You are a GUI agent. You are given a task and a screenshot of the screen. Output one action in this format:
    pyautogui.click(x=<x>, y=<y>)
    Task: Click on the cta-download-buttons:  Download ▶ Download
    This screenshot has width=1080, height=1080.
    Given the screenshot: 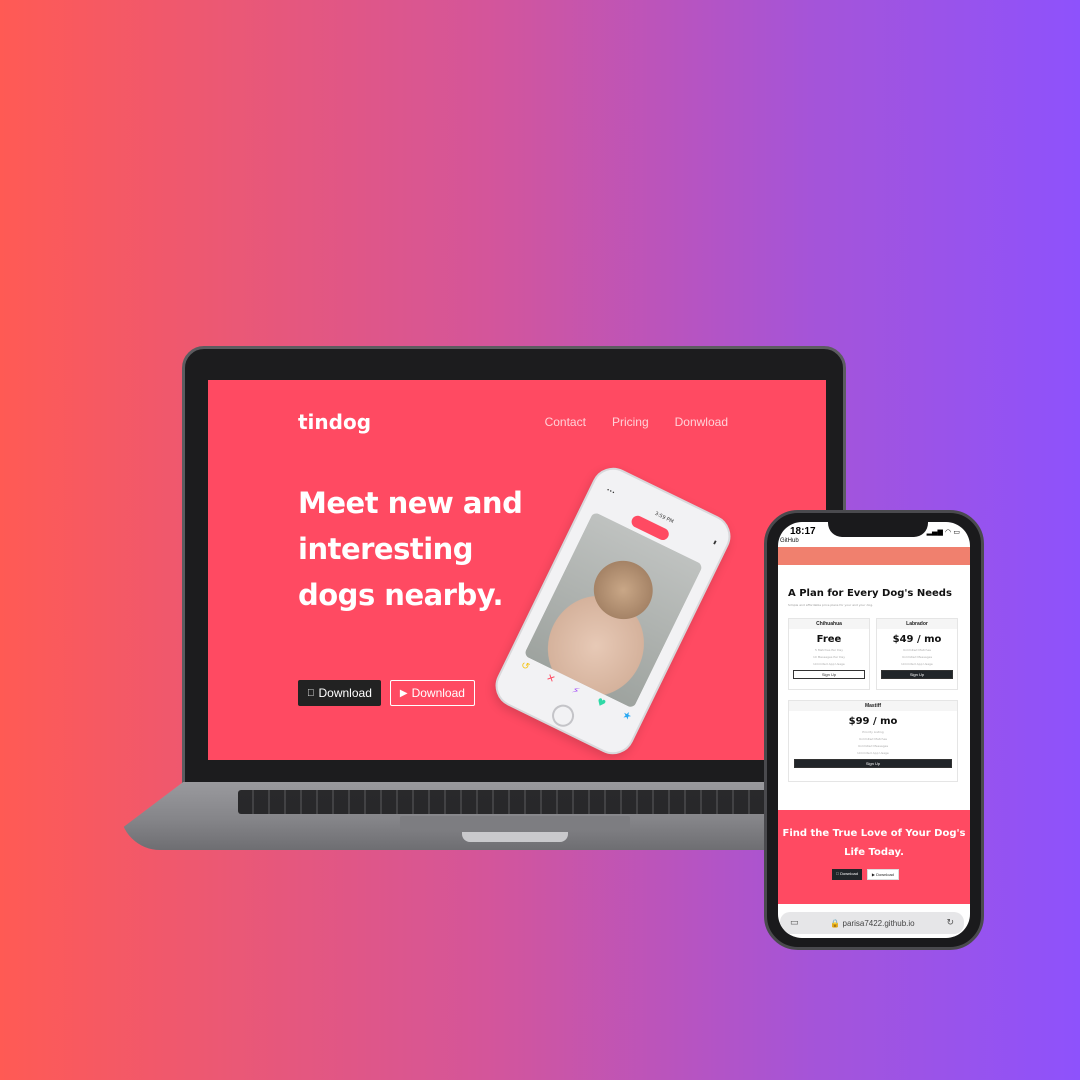 What is the action you would take?
    pyautogui.click(x=865, y=874)
    